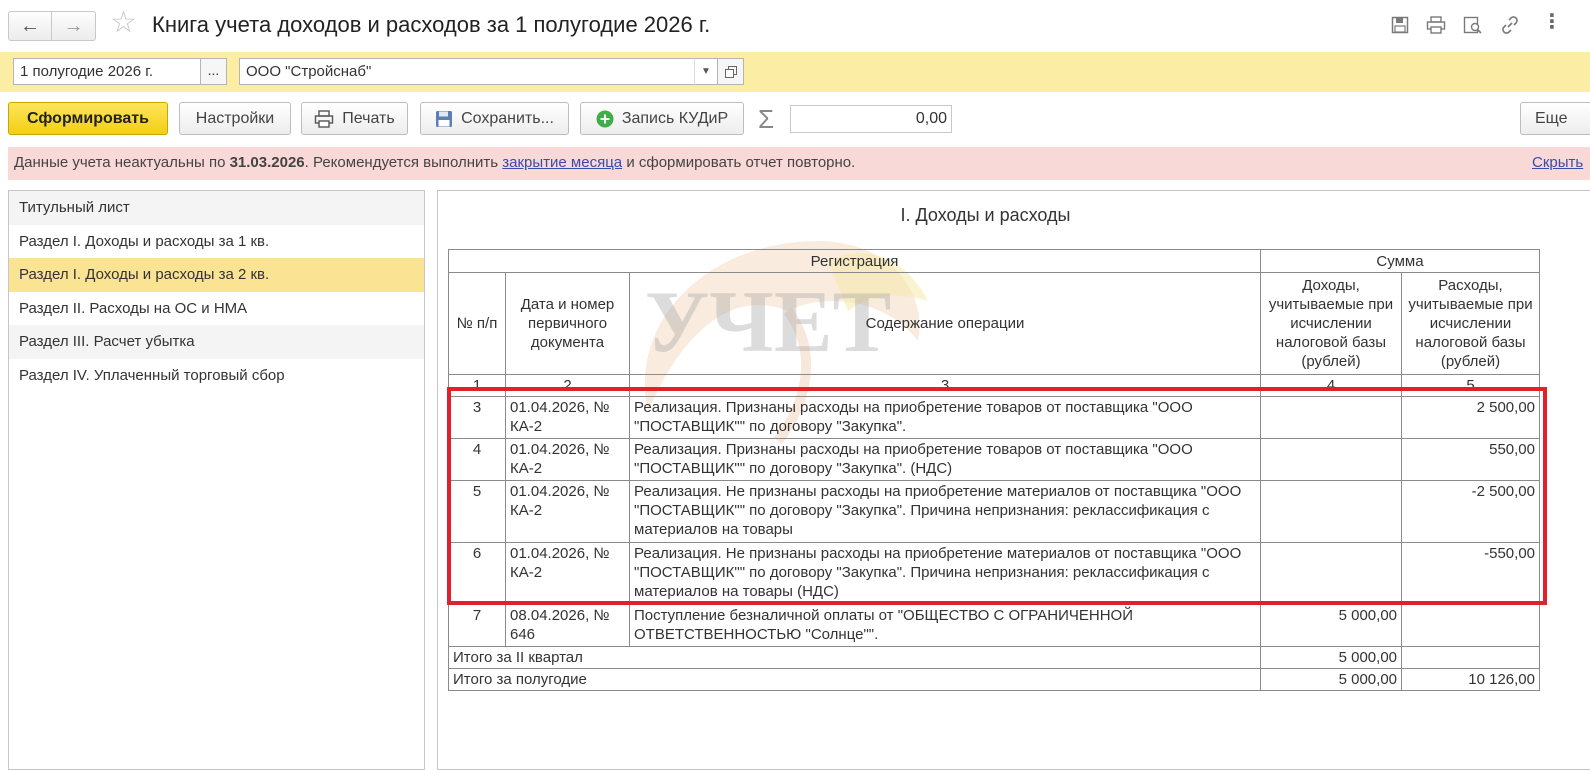 The width and height of the screenshot is (1590, 770). Describe the element at coordinates (123, 23) in the screenshot. I see `star-icon: ☆` at that location.